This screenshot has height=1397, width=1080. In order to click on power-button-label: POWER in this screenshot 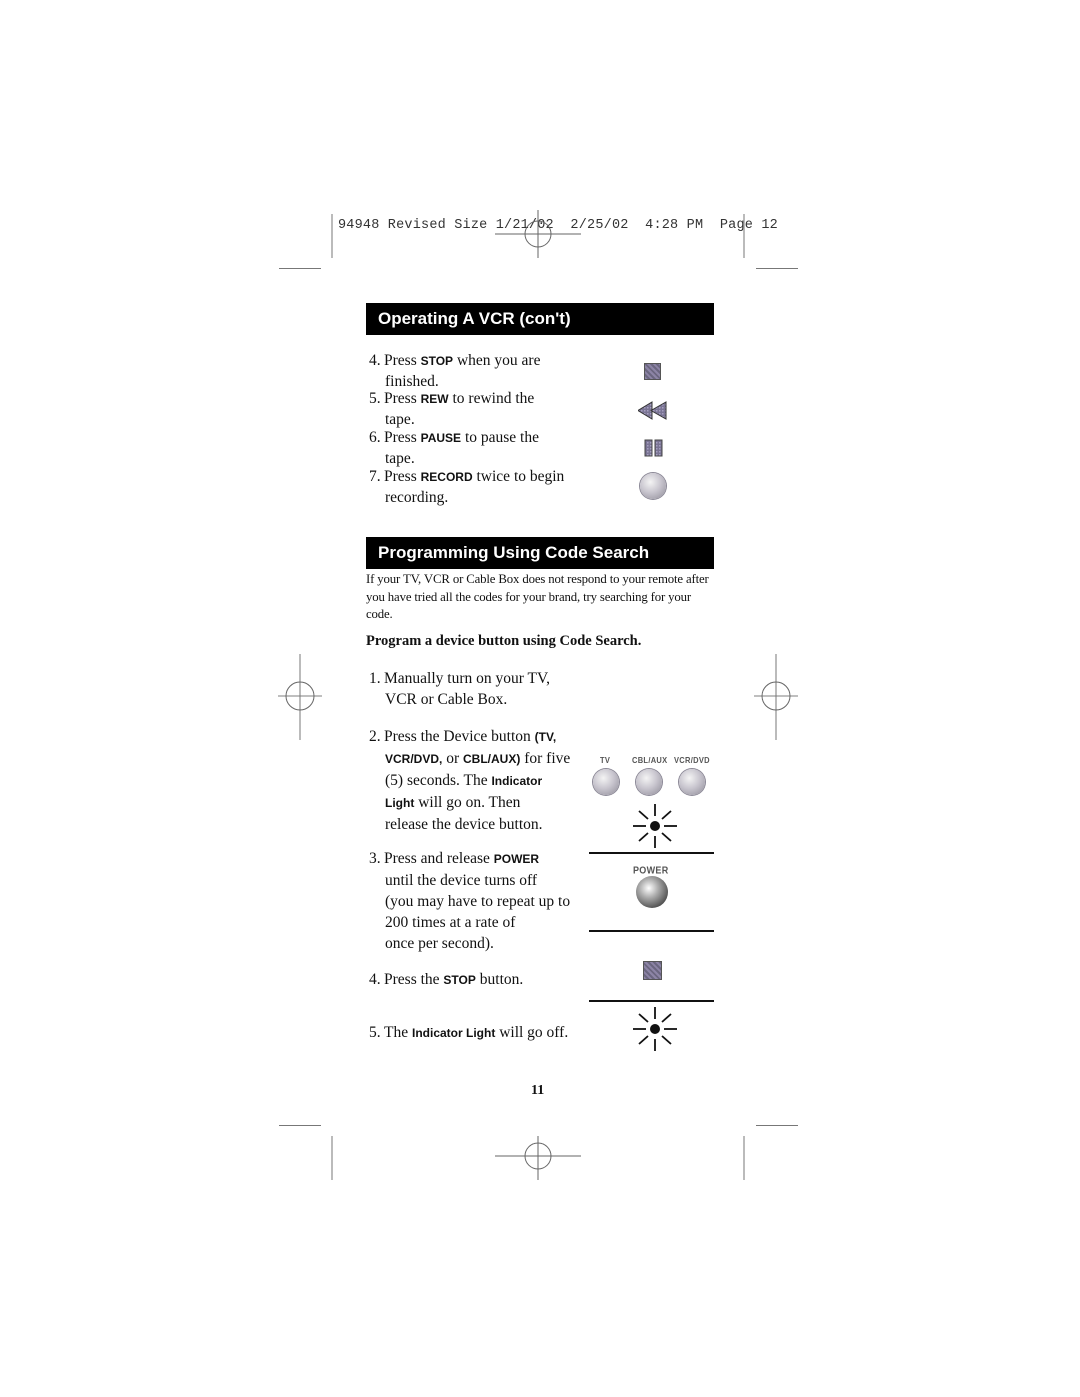, I will do `click(651, 870)`.